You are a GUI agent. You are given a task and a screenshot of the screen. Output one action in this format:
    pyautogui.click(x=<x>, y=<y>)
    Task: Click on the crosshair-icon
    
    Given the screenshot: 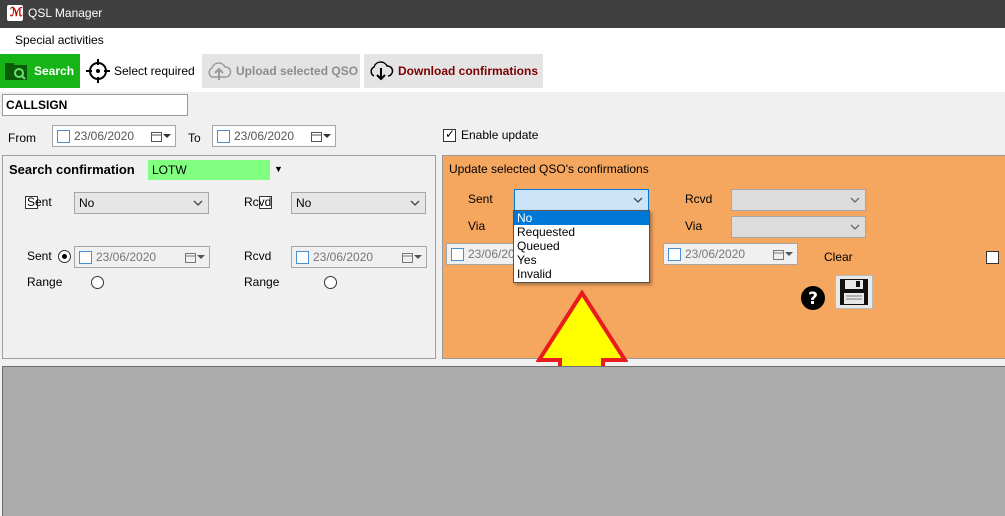 What is the action you would take?
    pyautogui.click(x=98, y=71)
    